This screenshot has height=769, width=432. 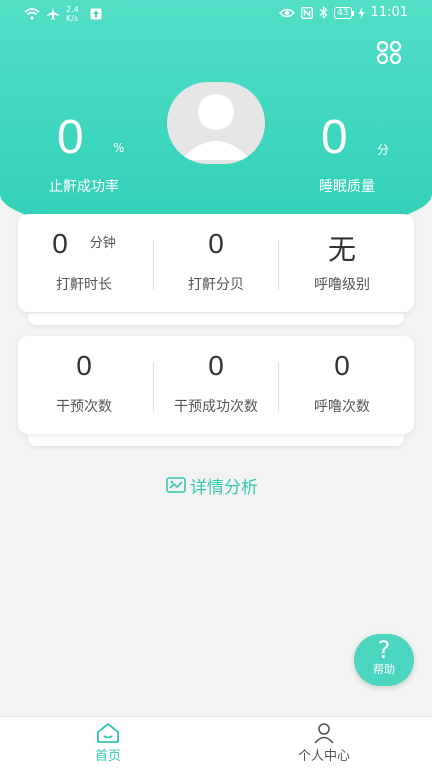 I want to click on intervention-count-cell: 0 干预次数, so click(x=84, y=385).